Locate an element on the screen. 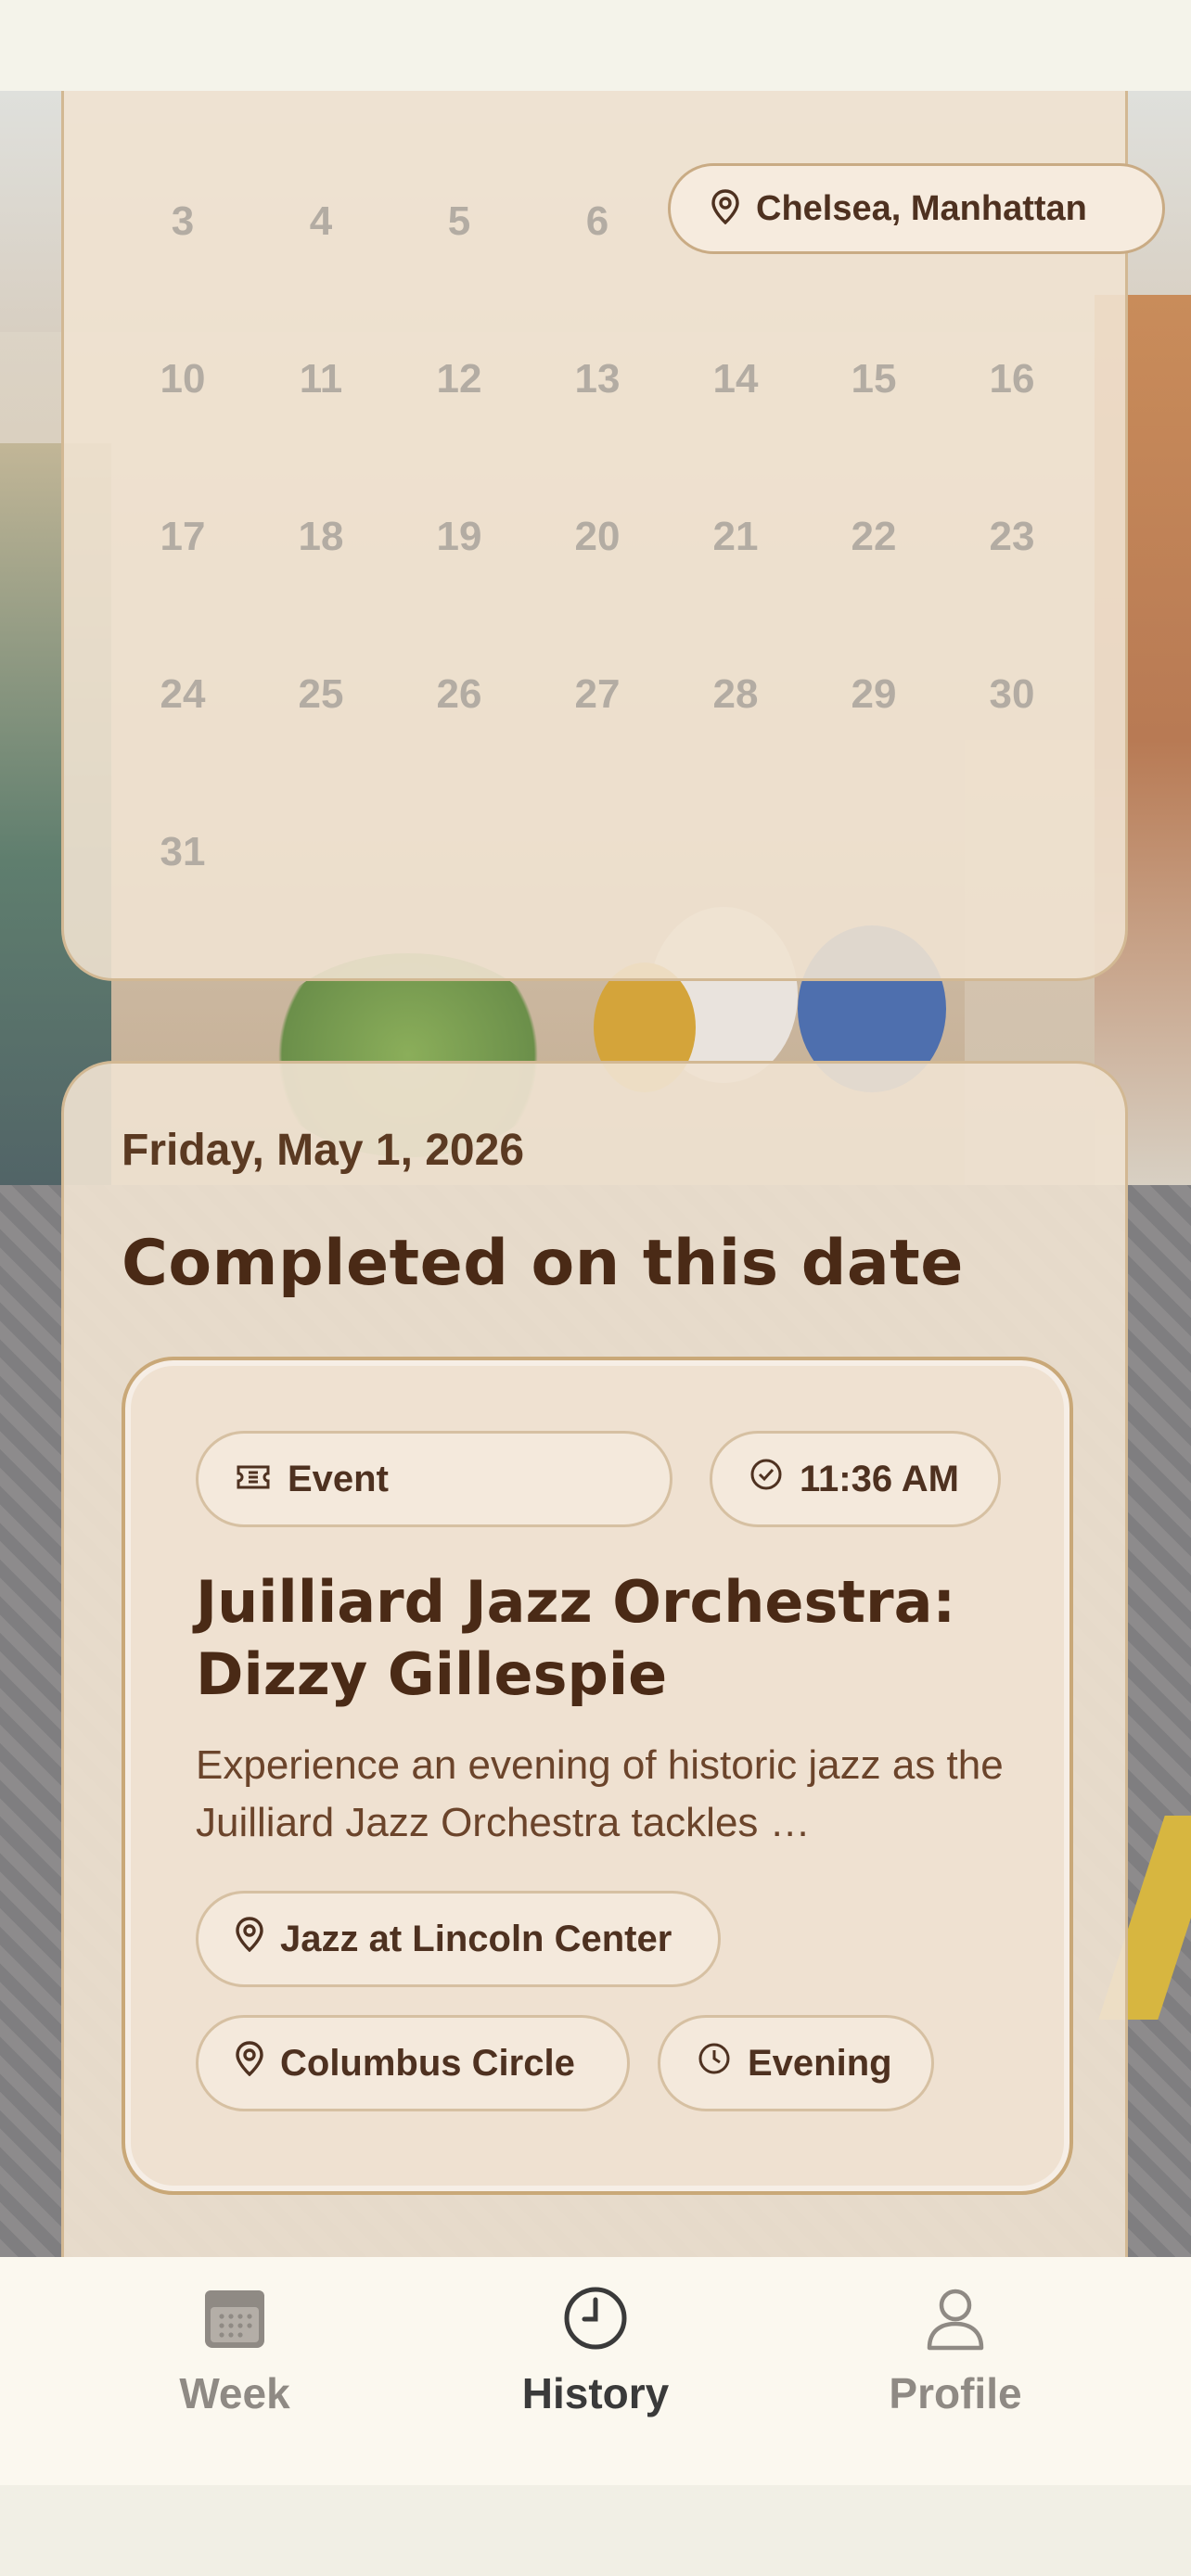 This screenshot has height=2576, width=1191. time-of-day-chip: Evening is located at coordinates (796, 2063).